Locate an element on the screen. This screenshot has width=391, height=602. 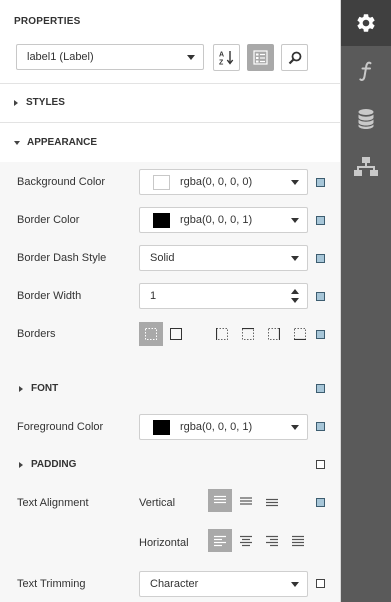
sidebar-item-expressions is located at coordinates (366, 71).